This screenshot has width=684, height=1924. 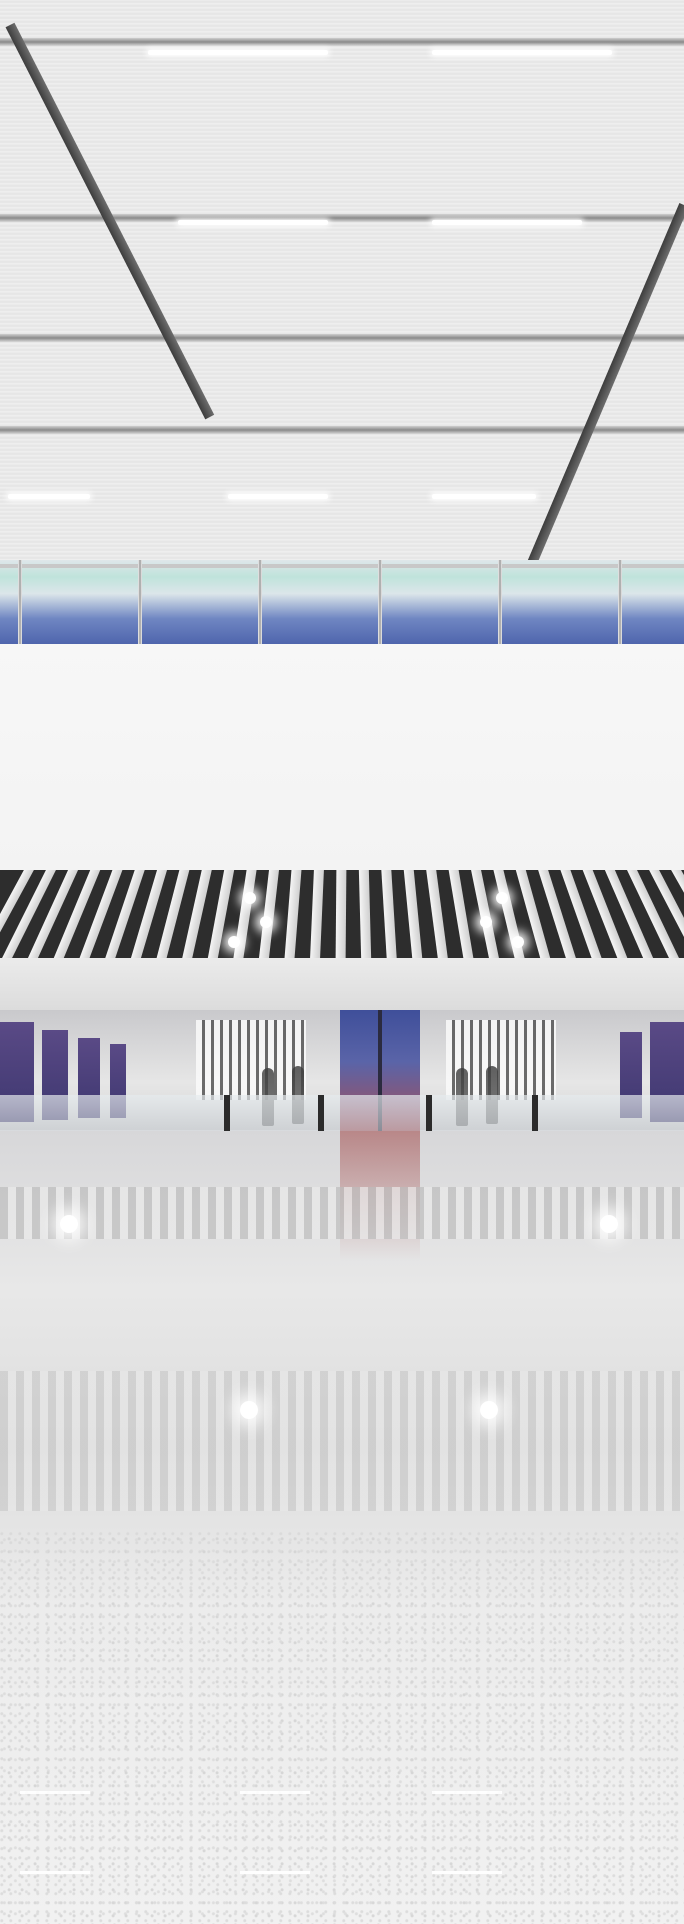 I want to click on handrail, so click(x=342, y=566).